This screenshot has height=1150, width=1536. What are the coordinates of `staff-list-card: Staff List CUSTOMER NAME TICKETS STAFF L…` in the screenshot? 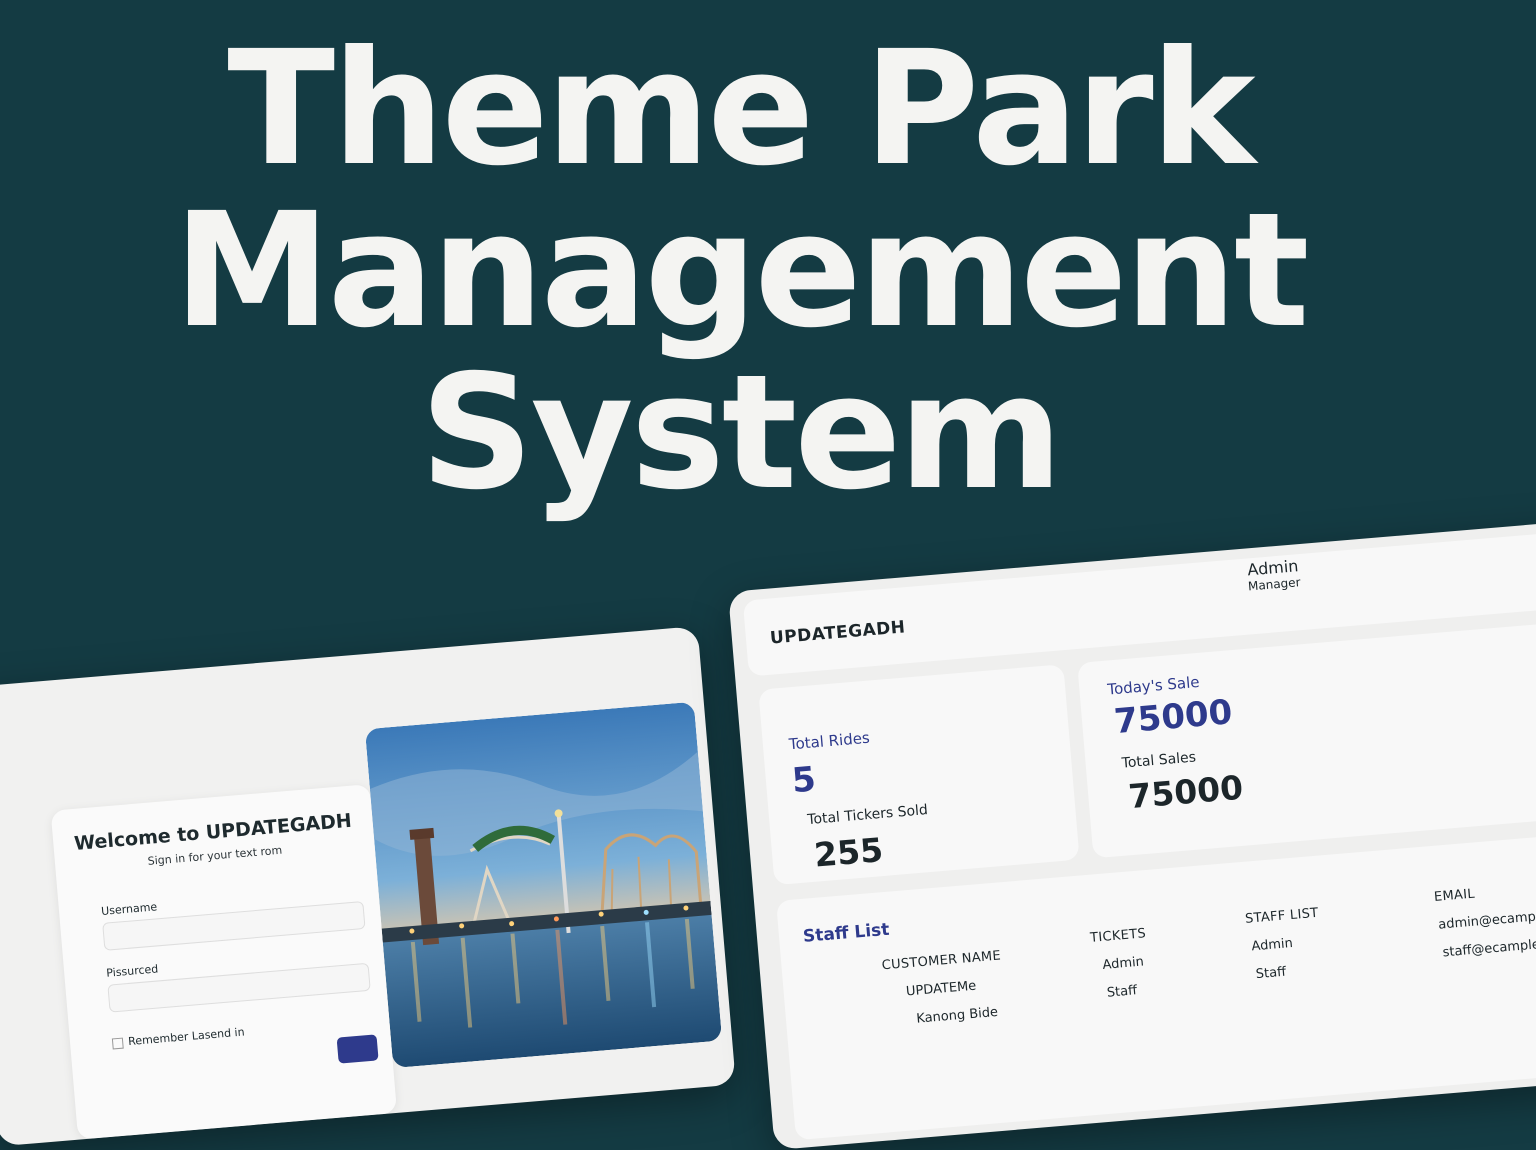 It's located at (1156, 985).